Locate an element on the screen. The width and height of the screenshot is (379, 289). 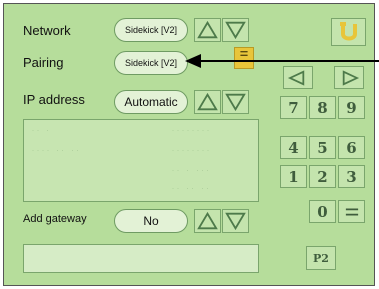
arrow-right-icon is located at coordinates (351, 77).